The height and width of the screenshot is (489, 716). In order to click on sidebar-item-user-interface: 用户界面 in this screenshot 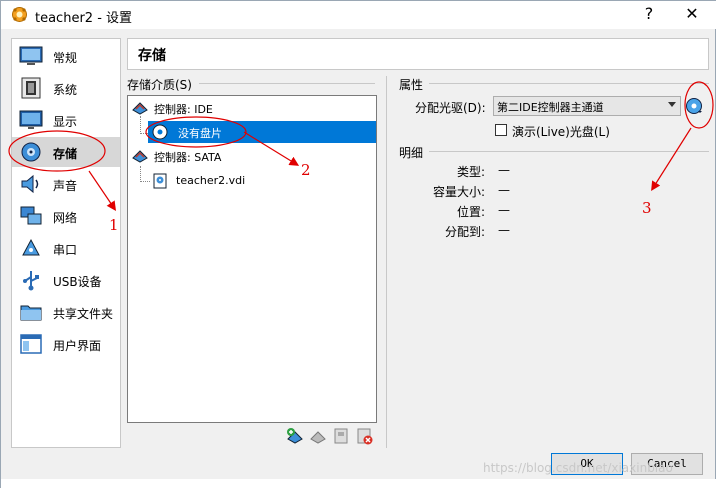, I will do `click(66, 344)`.